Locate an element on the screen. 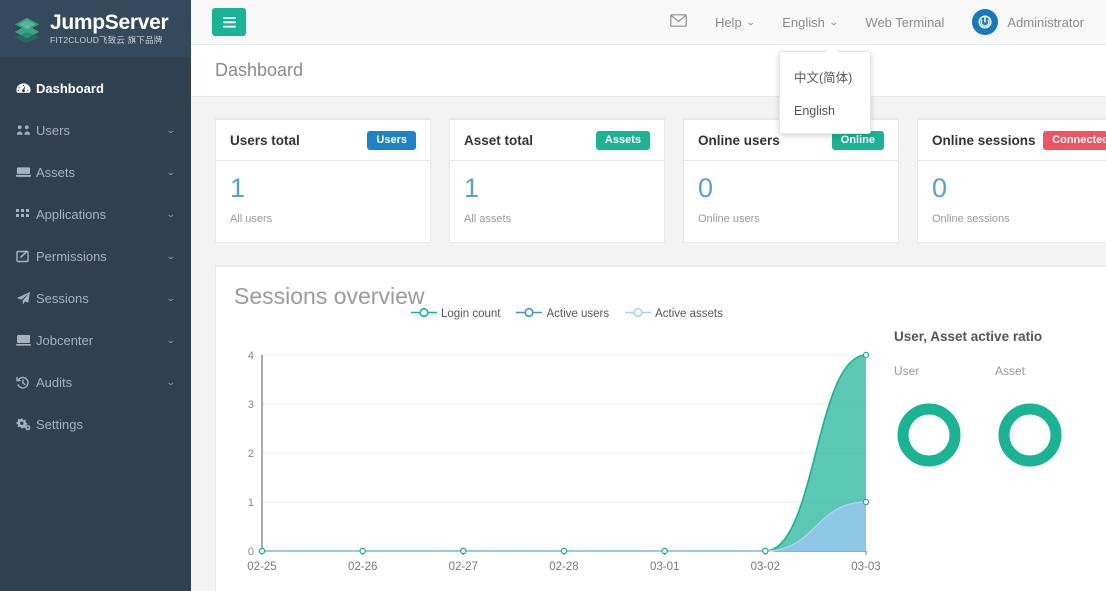  panel-heading: Sessions overview is located at coordinates (329, 296).